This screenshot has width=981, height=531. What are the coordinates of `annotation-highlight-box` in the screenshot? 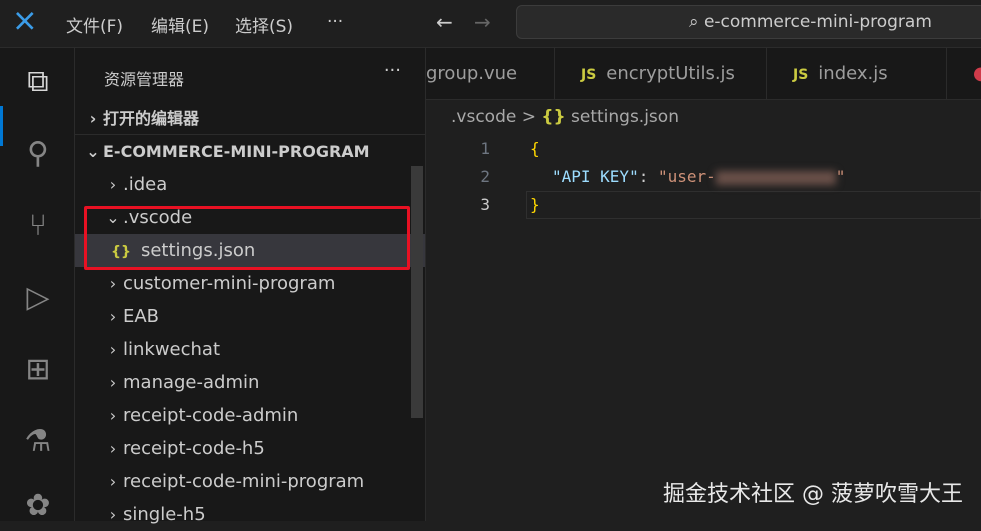 It's located at (247, 238).